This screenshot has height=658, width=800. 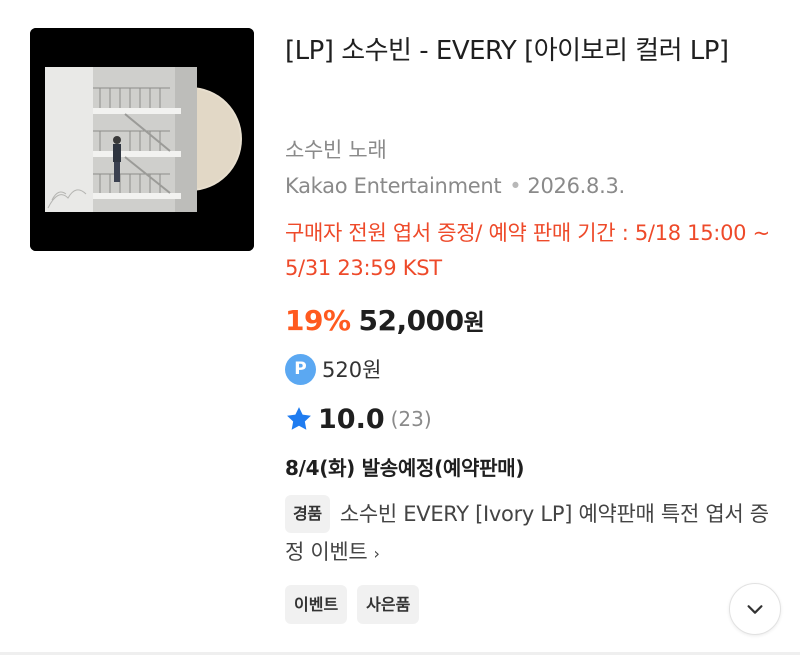 What do you see at coordinates (474, 323) in the screenshot?
I see `price-unit: 원` at bounding box center [474, 323].